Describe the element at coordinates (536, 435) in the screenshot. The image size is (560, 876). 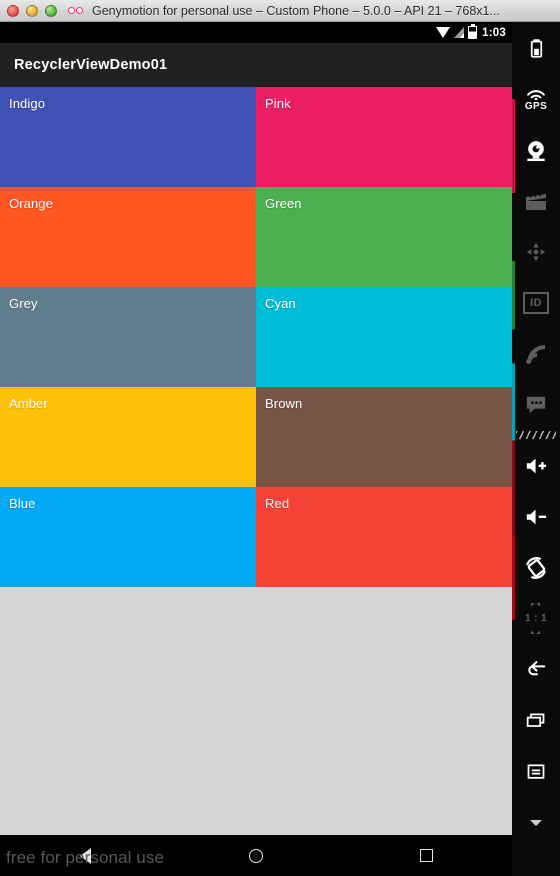
I see `toolbar-separator` at that location.